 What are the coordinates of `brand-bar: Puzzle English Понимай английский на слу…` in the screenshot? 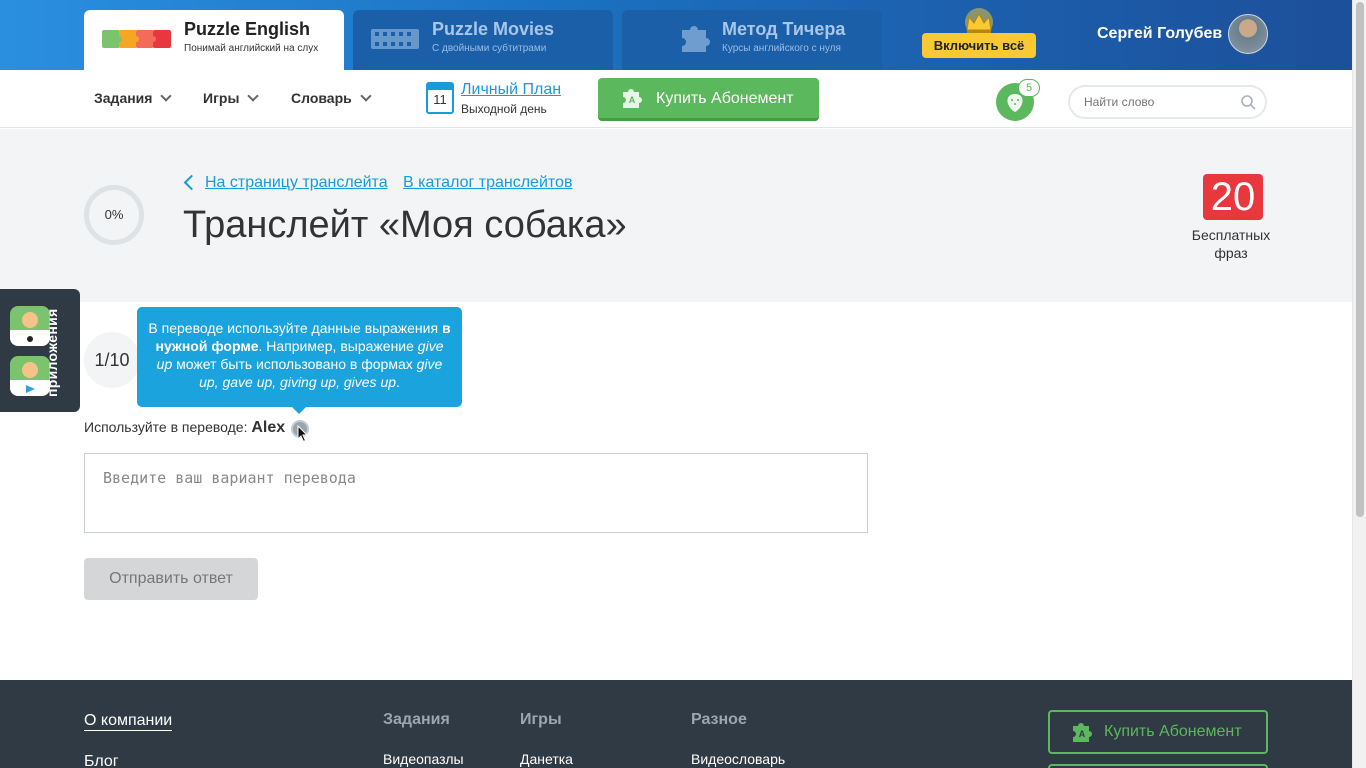 It's located at (676, 35).